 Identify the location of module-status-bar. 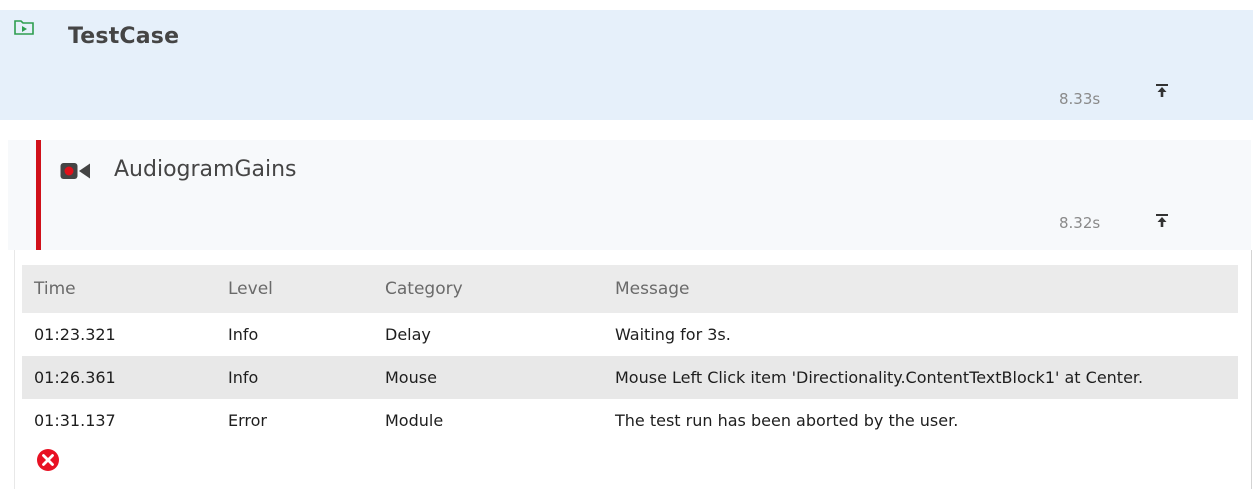
(38, 195).